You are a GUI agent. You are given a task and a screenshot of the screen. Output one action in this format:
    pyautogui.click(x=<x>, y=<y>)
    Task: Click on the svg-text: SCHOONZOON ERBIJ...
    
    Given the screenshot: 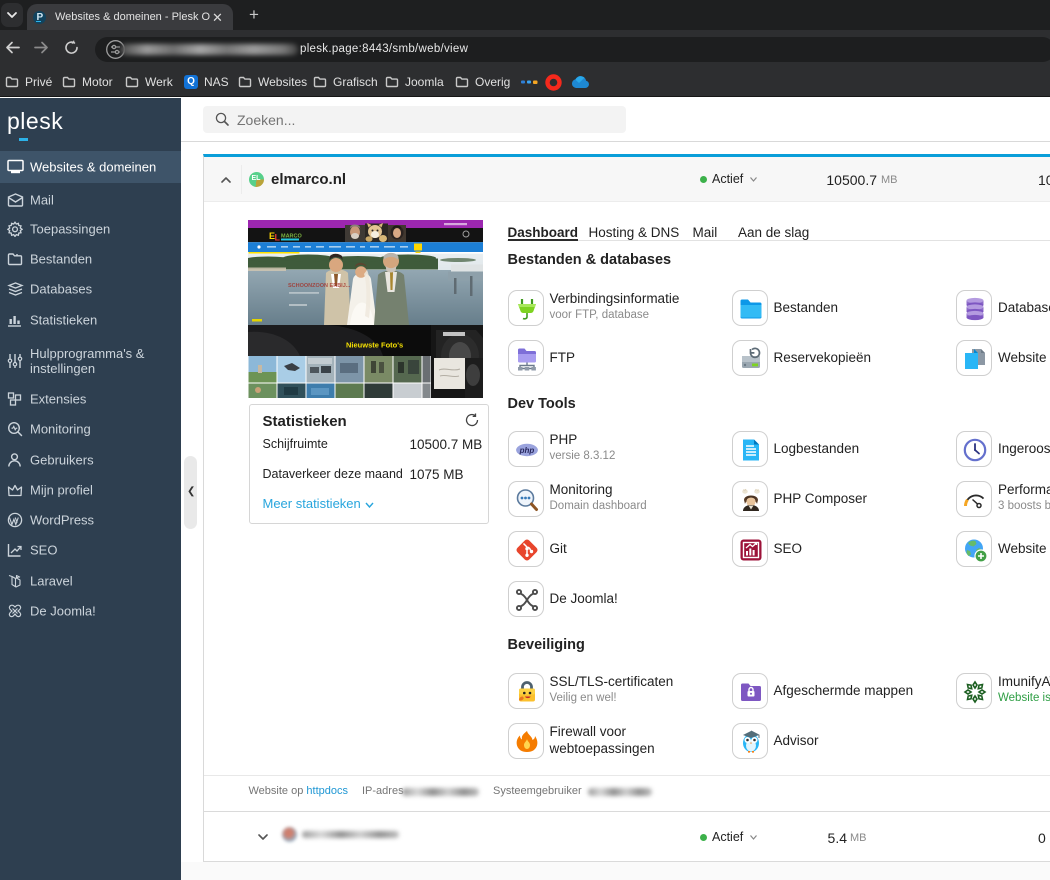 What is the action you would take?
    pyautogui.click(x=319, y=286)
    